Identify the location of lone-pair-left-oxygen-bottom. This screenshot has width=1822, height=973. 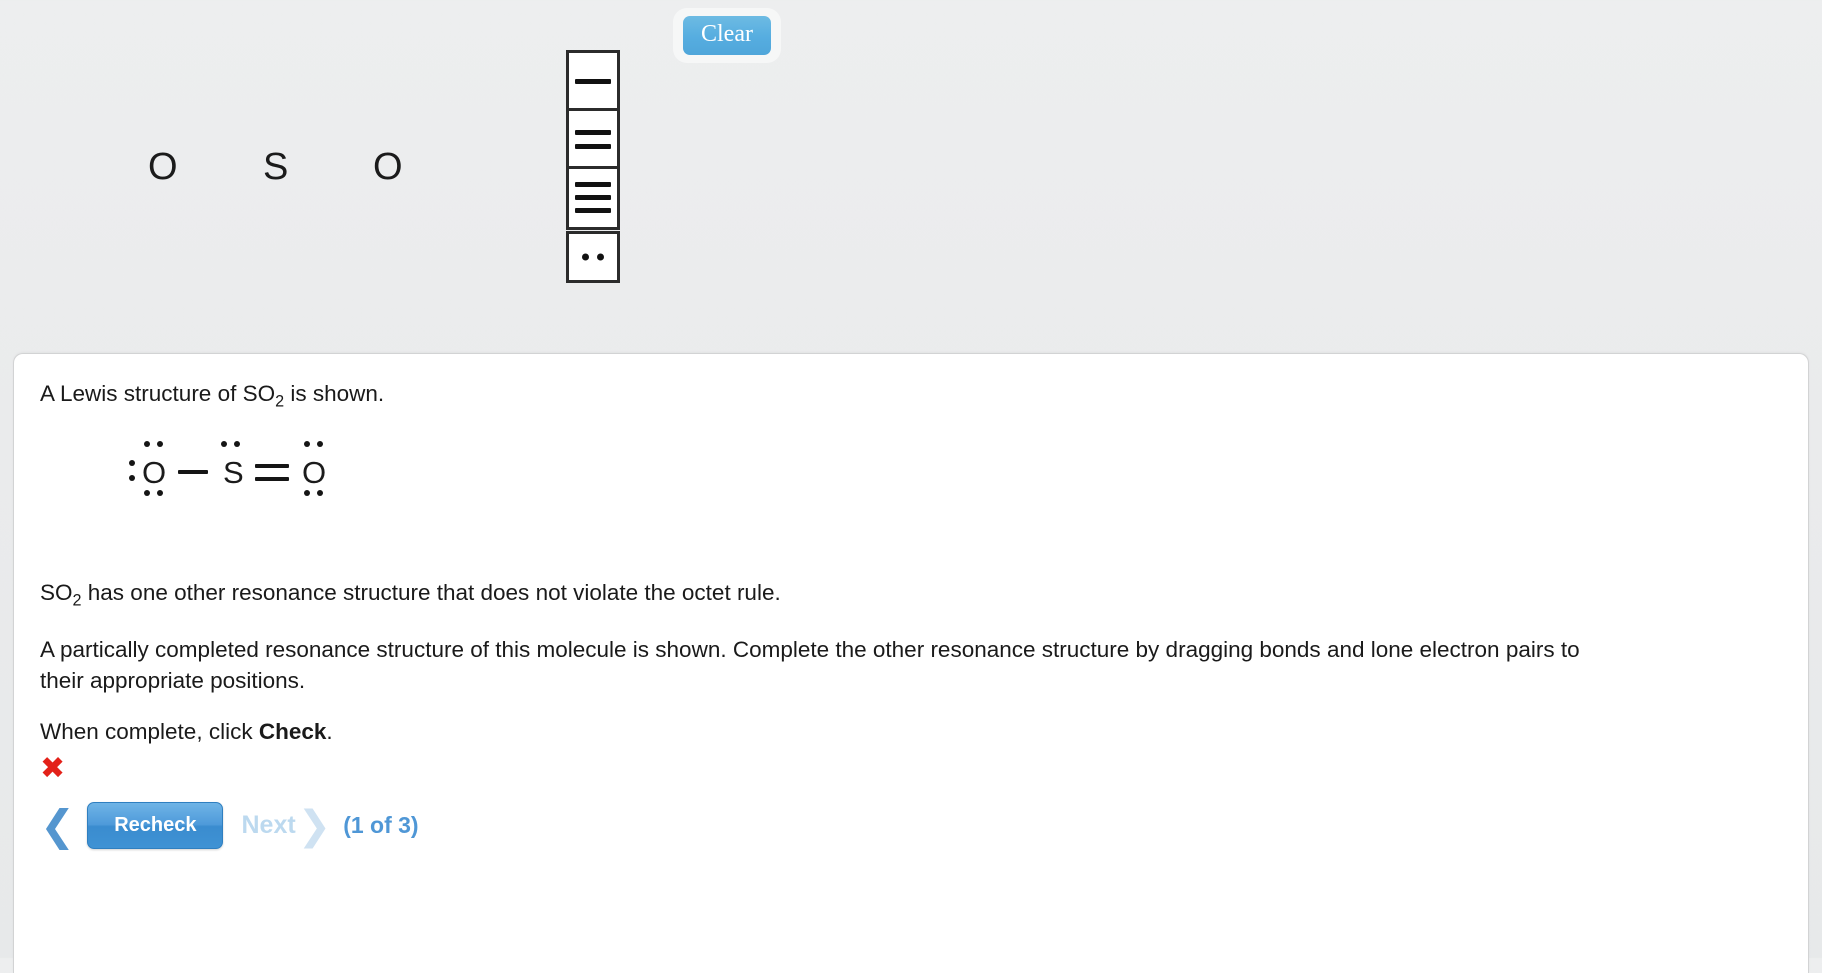
(153, 492).